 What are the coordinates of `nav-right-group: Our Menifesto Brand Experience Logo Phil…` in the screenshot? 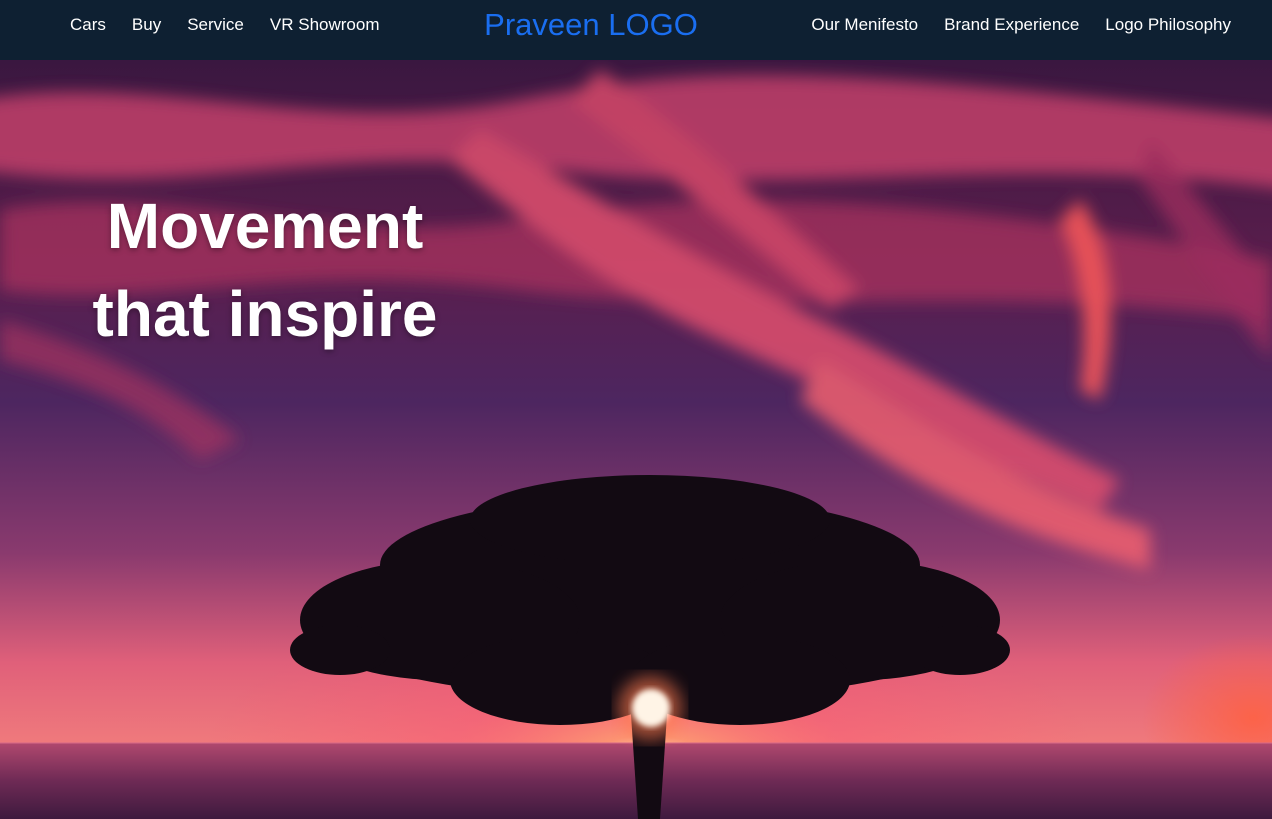 It's located at (1021, 25).